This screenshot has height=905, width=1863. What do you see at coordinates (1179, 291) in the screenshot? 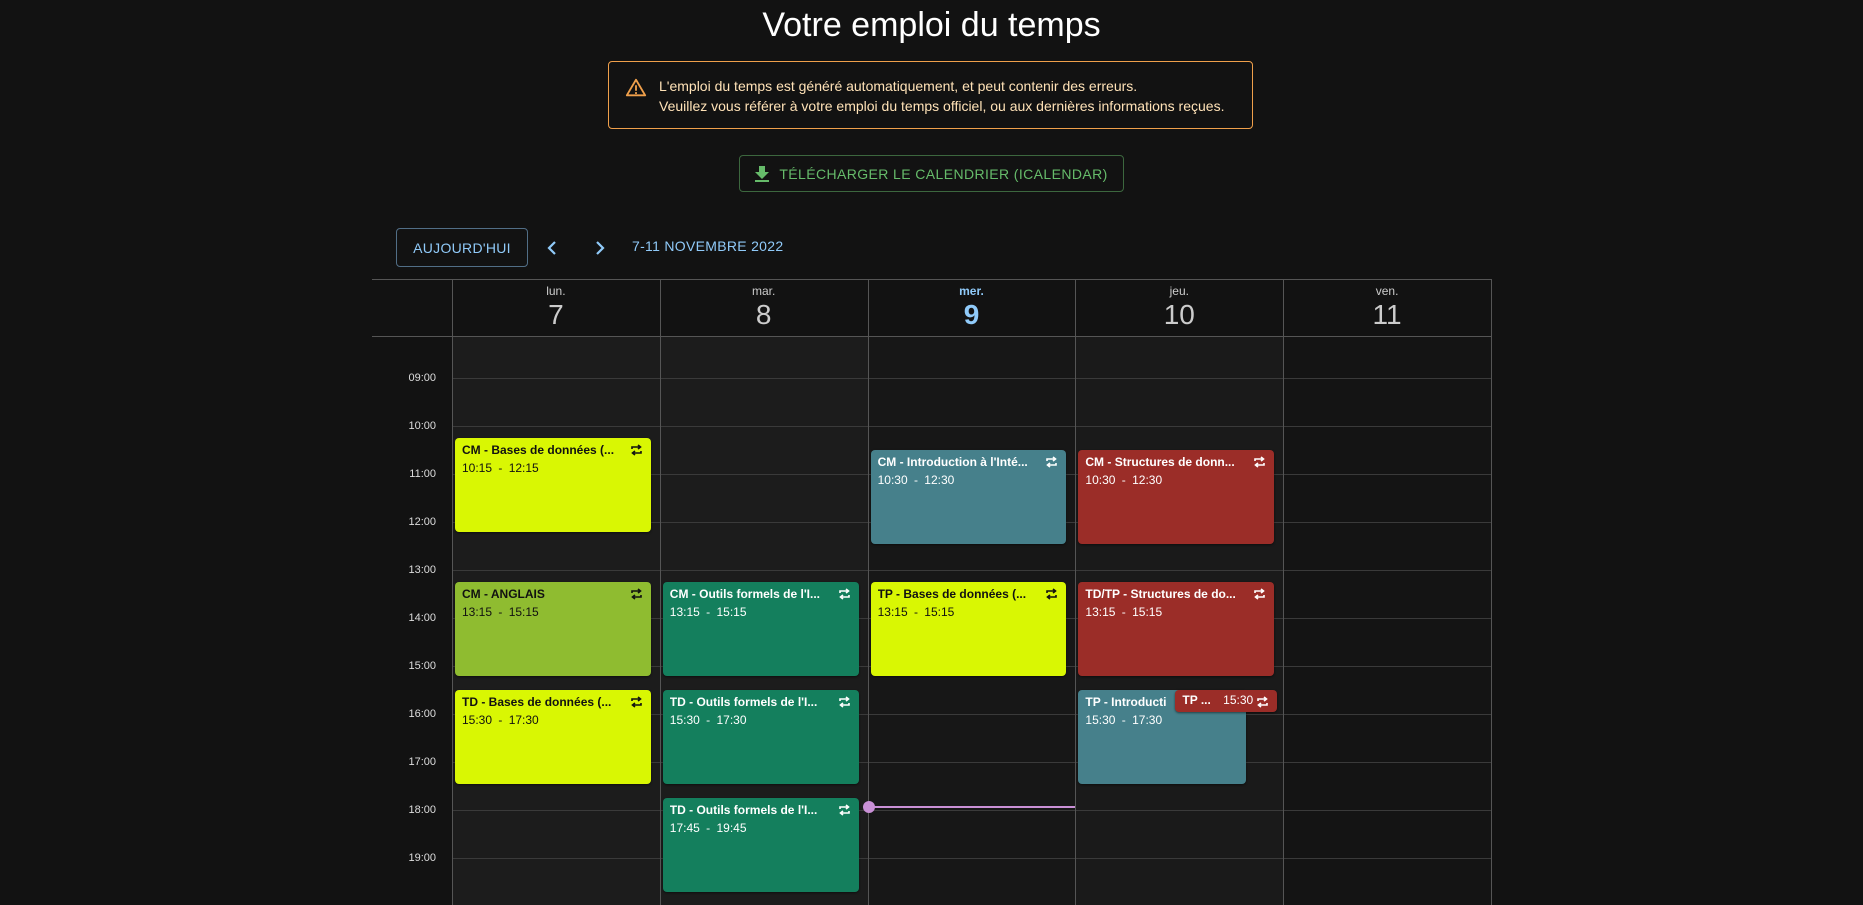
I see `day-name: jeu.` at bounding box center [1179, 291].